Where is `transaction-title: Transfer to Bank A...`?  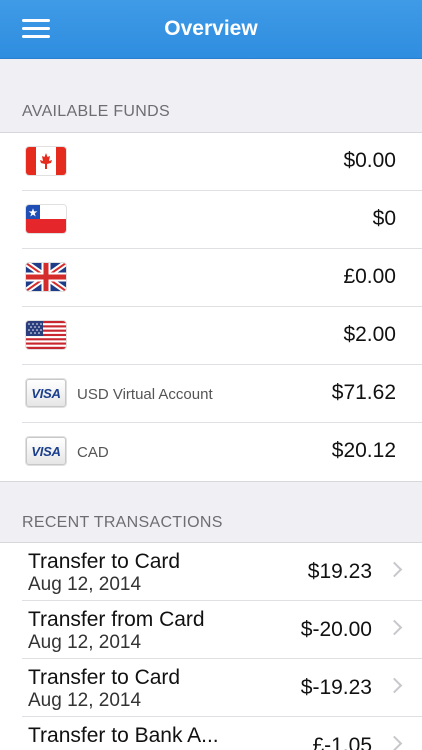 transaction-title: Transfer to Bank A... is located at coordinates (123, 735).